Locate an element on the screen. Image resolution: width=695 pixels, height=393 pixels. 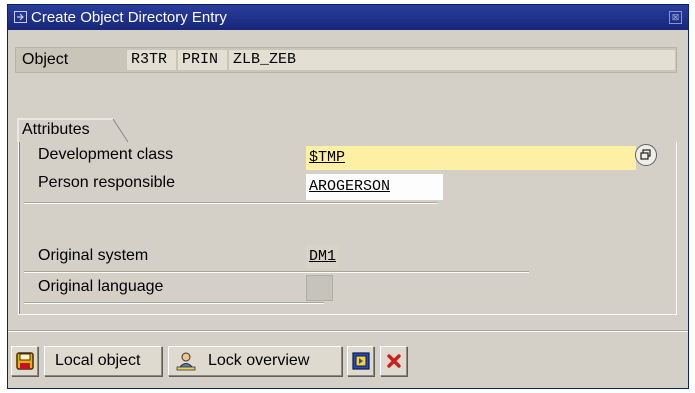
value-help-button is located at coordinates (646, 155).